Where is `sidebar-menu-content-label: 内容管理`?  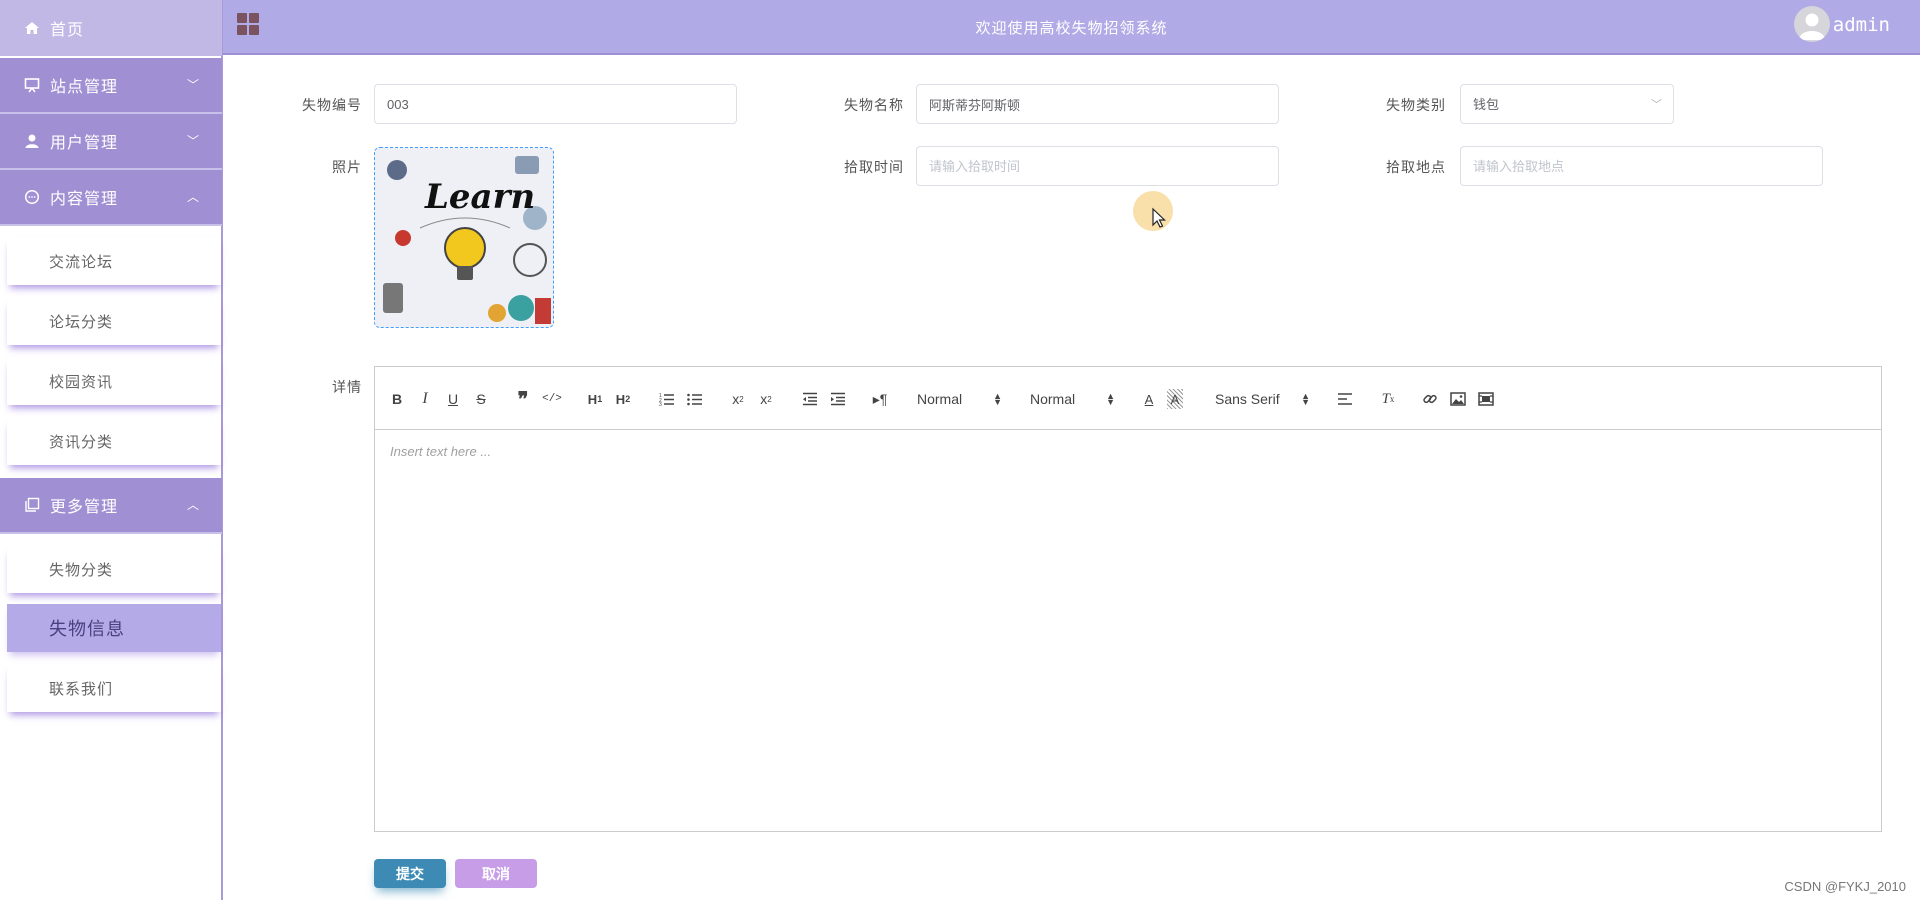 sidebar-menu-content-label: 内容管理 is located at coordinates (84, 198).